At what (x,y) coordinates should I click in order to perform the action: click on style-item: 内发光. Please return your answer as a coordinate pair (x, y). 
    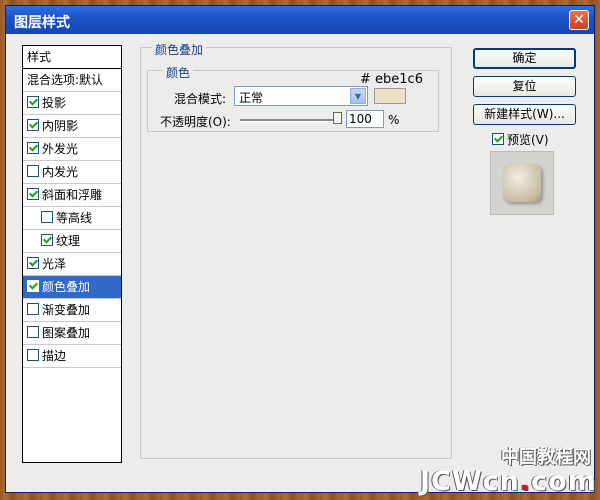
    Looking at the image, I should click on (72, 172).